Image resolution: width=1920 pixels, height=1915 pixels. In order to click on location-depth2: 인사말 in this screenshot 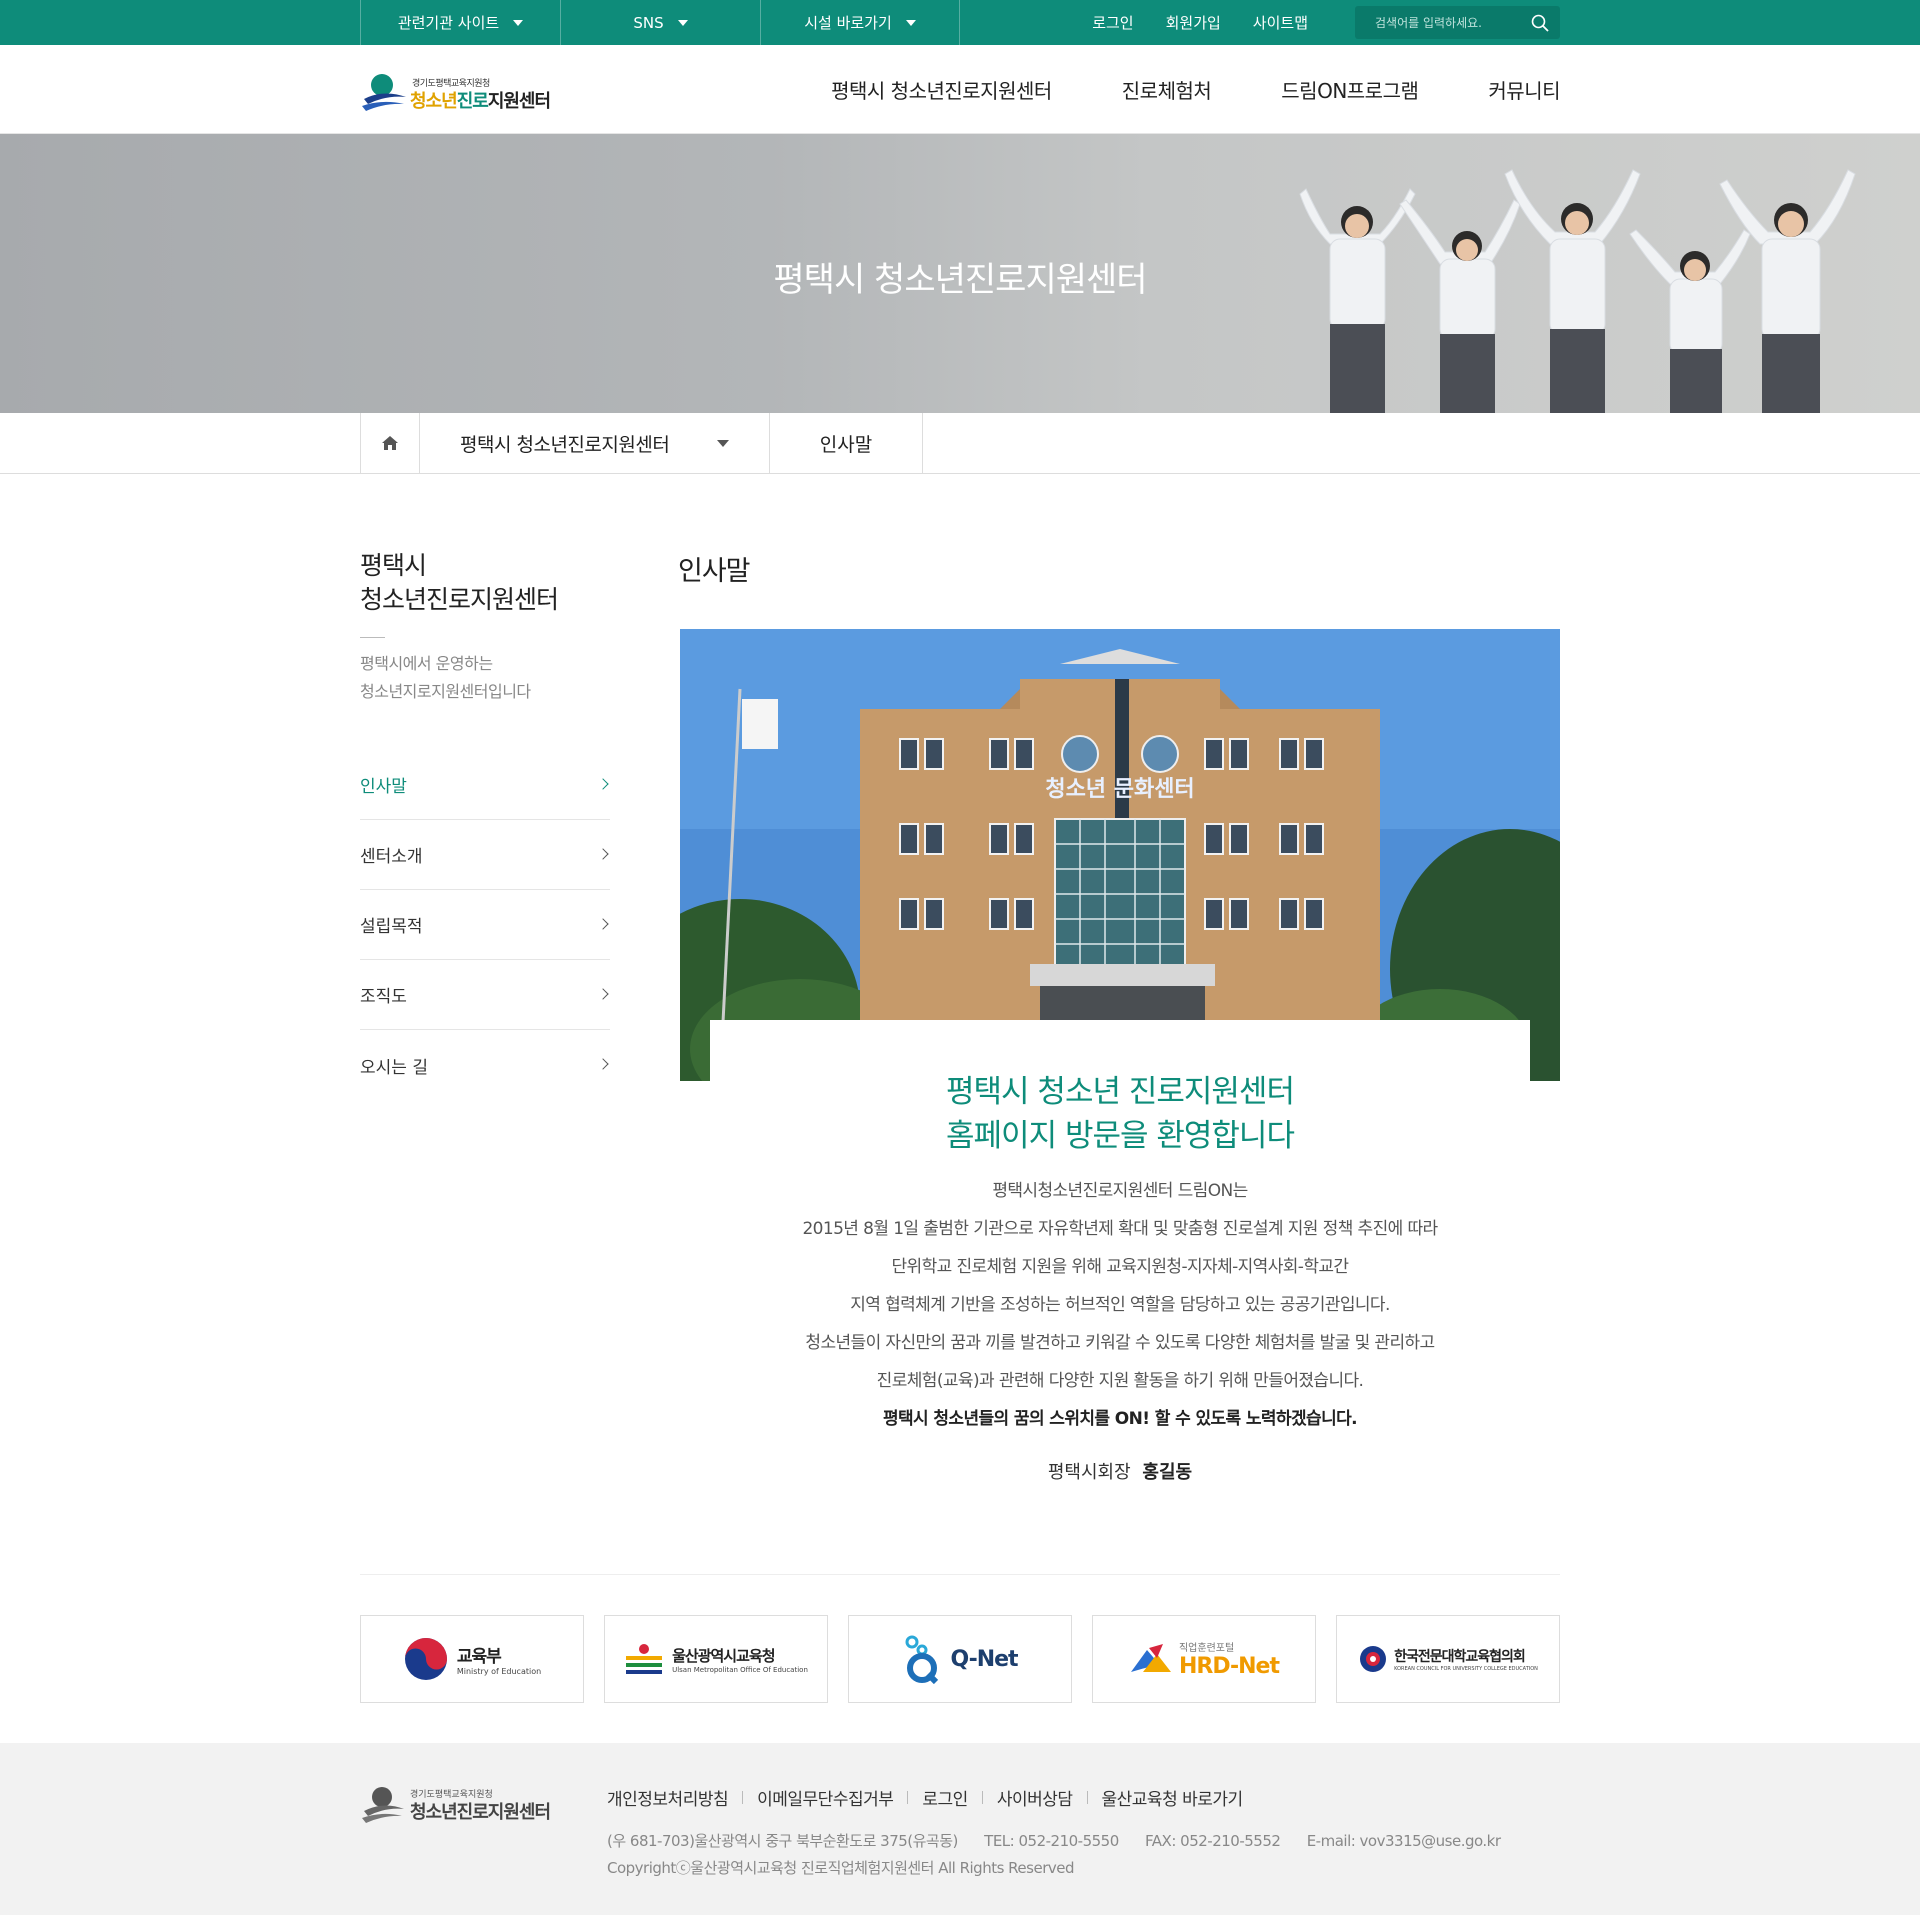, I will do `click(846, 443)`.